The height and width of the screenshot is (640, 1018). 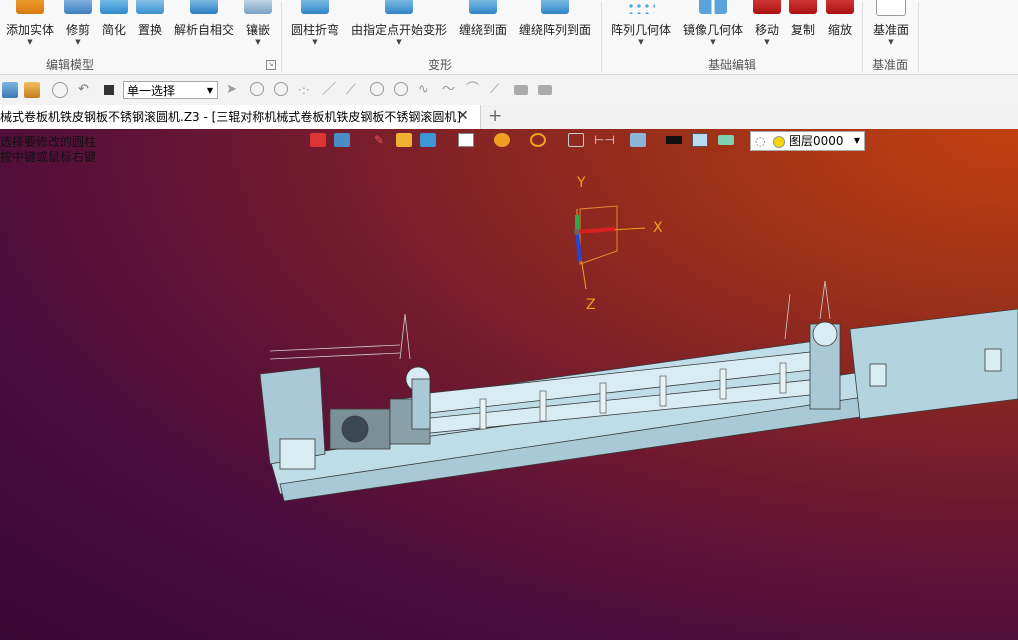 What do you see at coordinates (318, 140) in the screenshot?
I see `exit-icon` at bounding box center [318, 140].